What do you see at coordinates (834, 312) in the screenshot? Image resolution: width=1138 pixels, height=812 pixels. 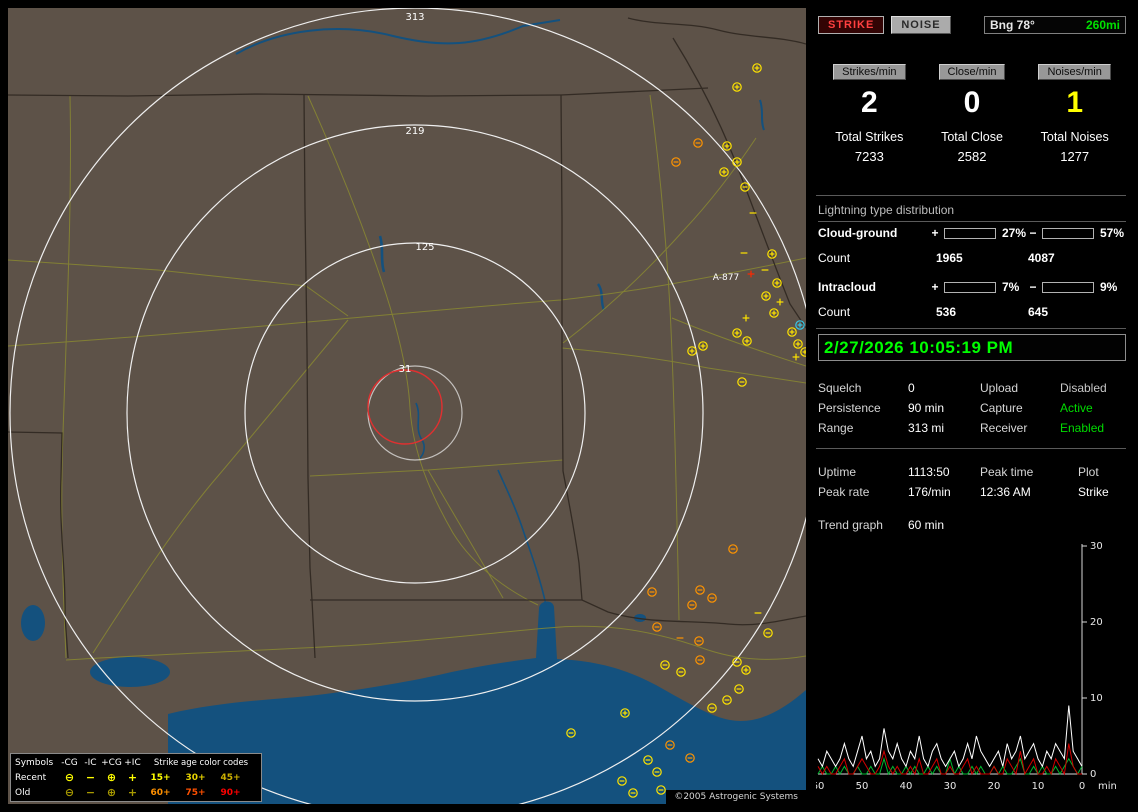 I see `ic-count-label: Count` at bounding box center [834, 312].